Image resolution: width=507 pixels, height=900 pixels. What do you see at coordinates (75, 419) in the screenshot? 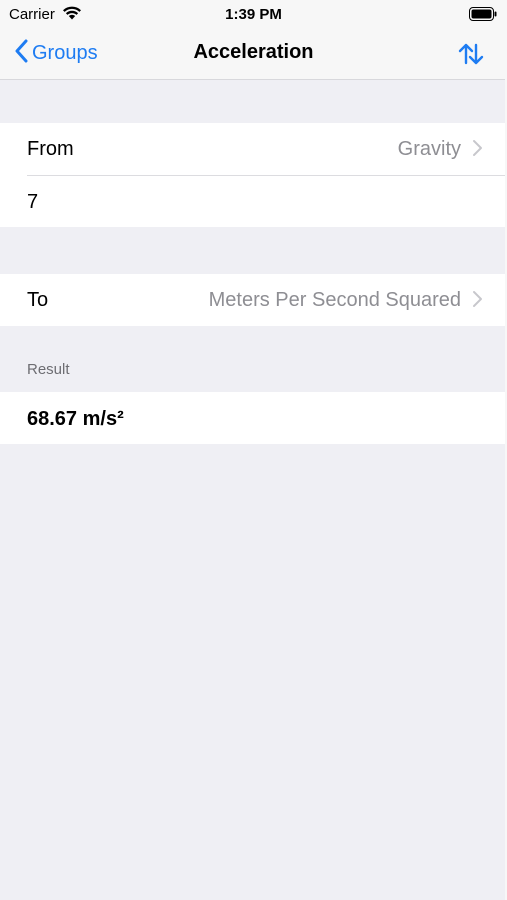
I see `result-value: 68.67 m/s²` at bounding box center [75, 419].